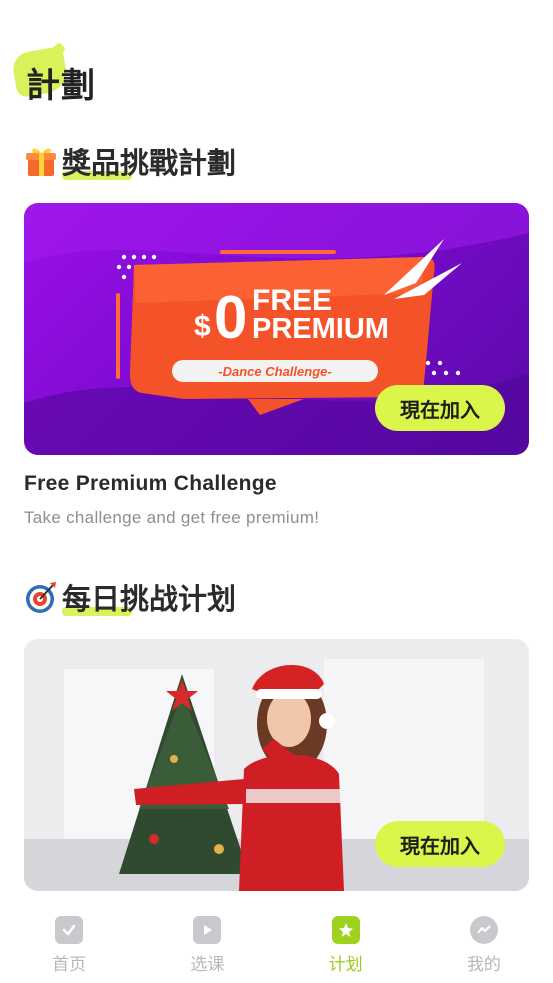 The width and height of the screenshot is (553, 983). Describe the element at coordinates (41, 597) in the screenshot. I see `target-icon` at that location.